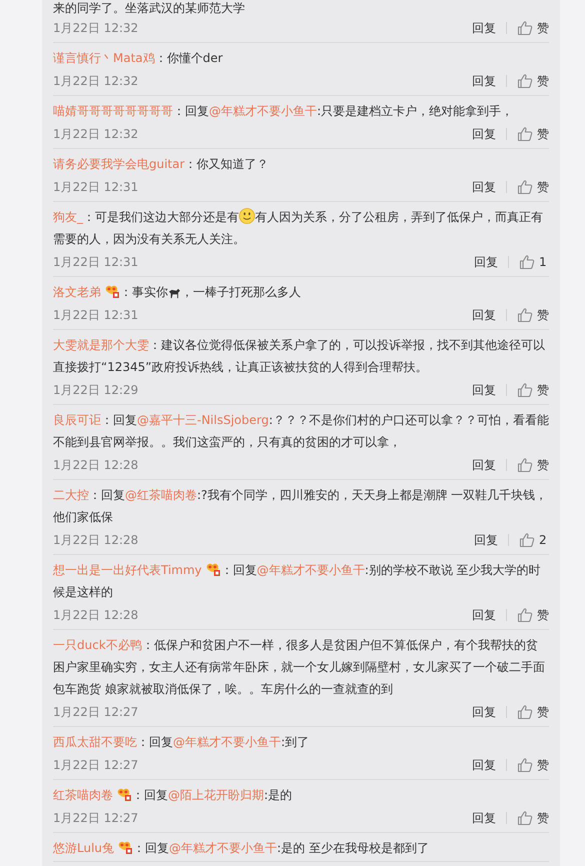 This screenshot has height=866, width=585. Describe the element at coordinates (95, 390) in the screenshot. I see `comment-date: 1月22日 12:29` at that location.